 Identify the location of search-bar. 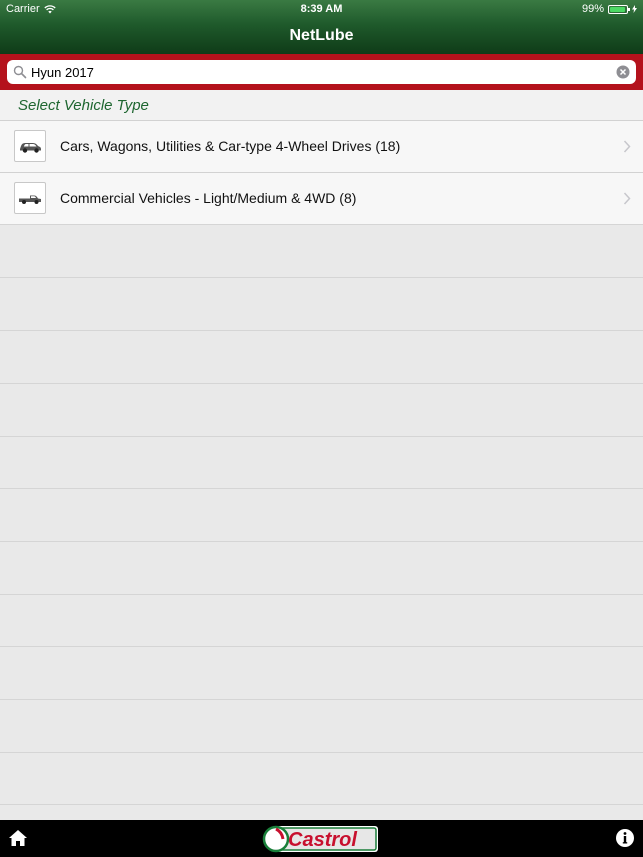
(321, 72).